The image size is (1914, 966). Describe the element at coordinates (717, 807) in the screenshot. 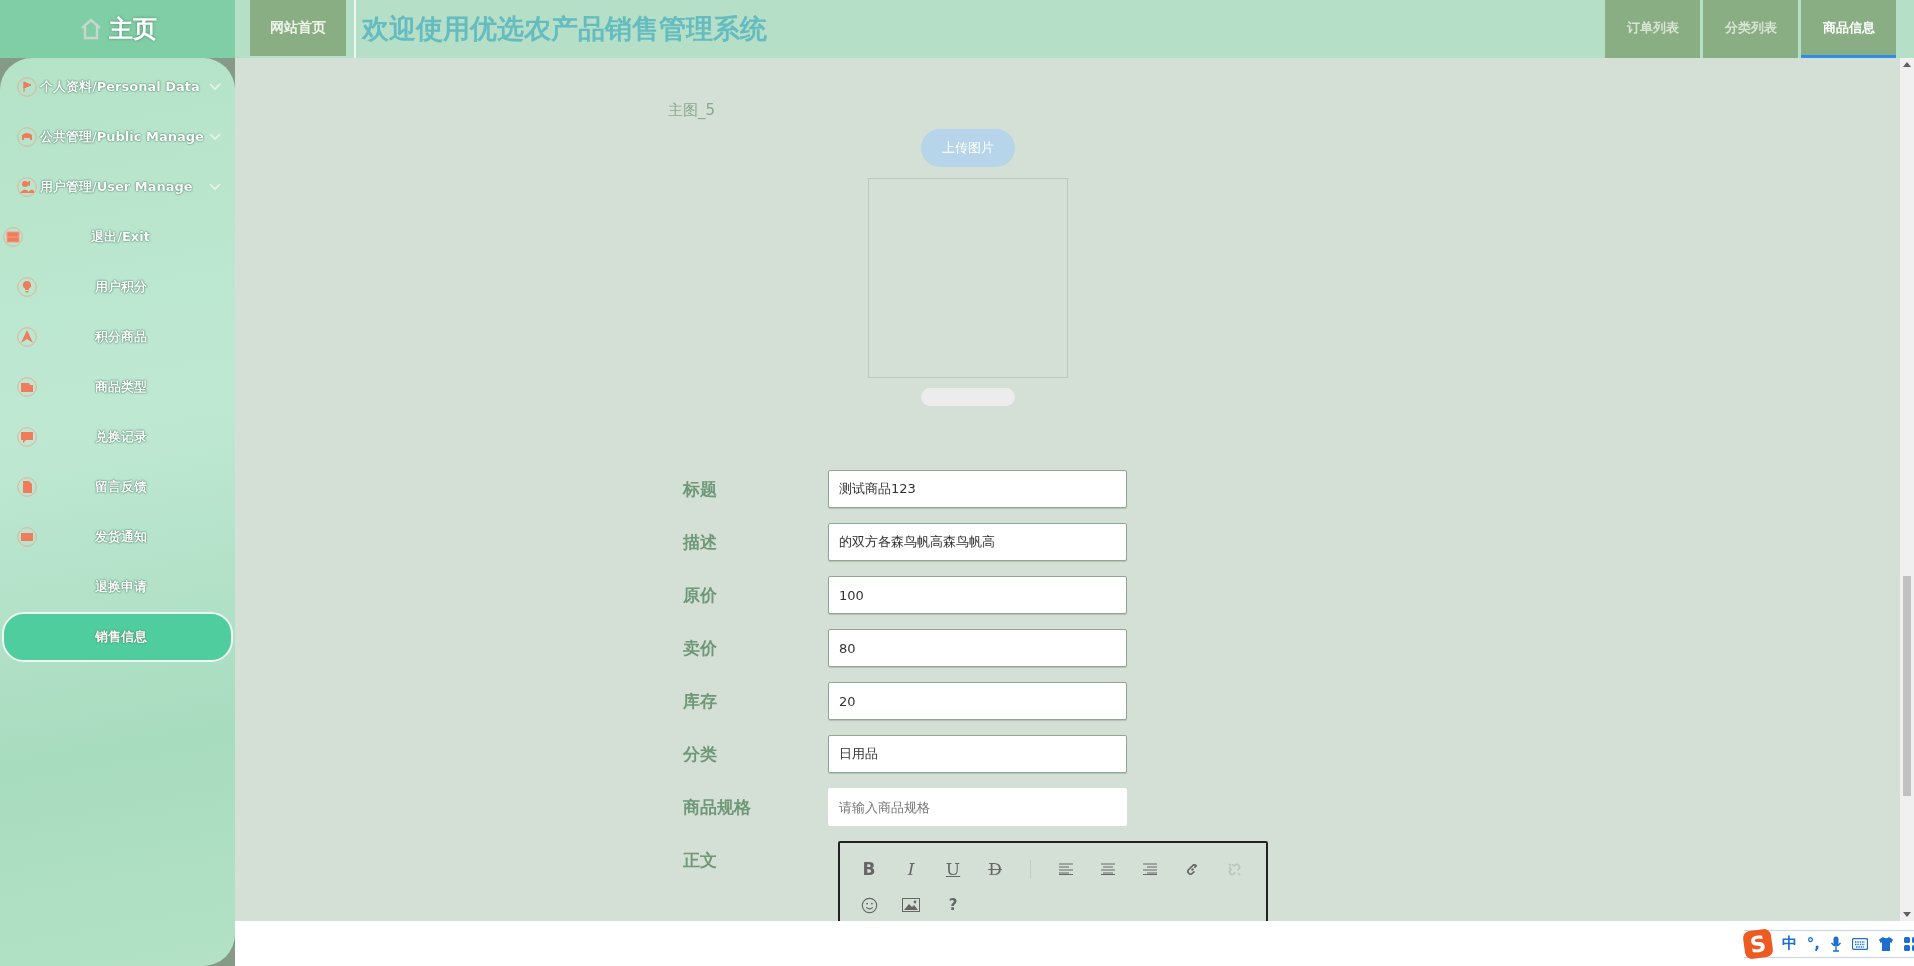

I see `field-label: 商品规格` at that location.